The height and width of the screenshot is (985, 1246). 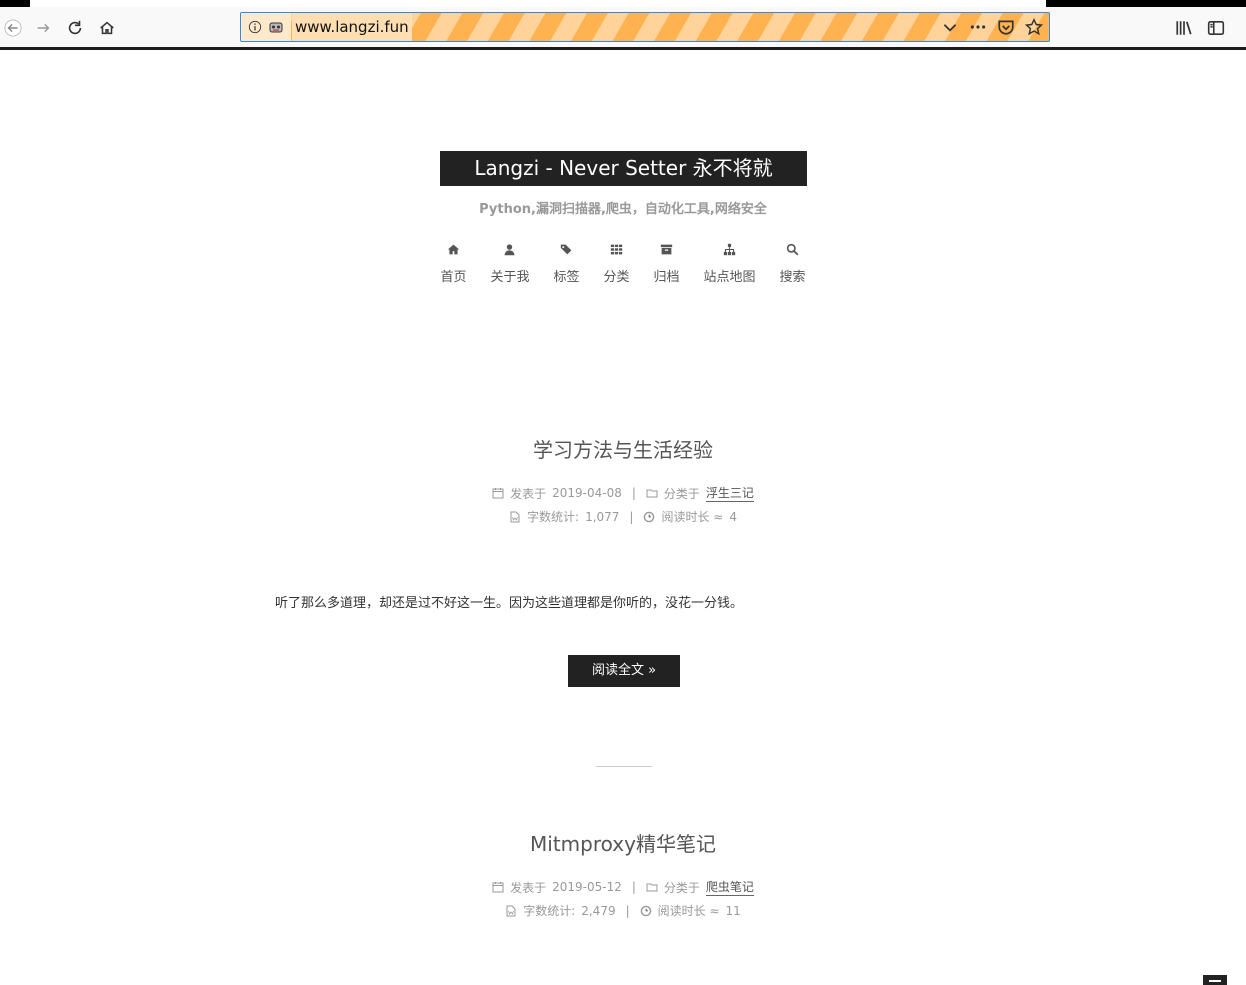 What do you see at coordinates (729, 887) in the screenshot?
I see `category-link: 爬虫笔记` at bounding box center [729, 887].